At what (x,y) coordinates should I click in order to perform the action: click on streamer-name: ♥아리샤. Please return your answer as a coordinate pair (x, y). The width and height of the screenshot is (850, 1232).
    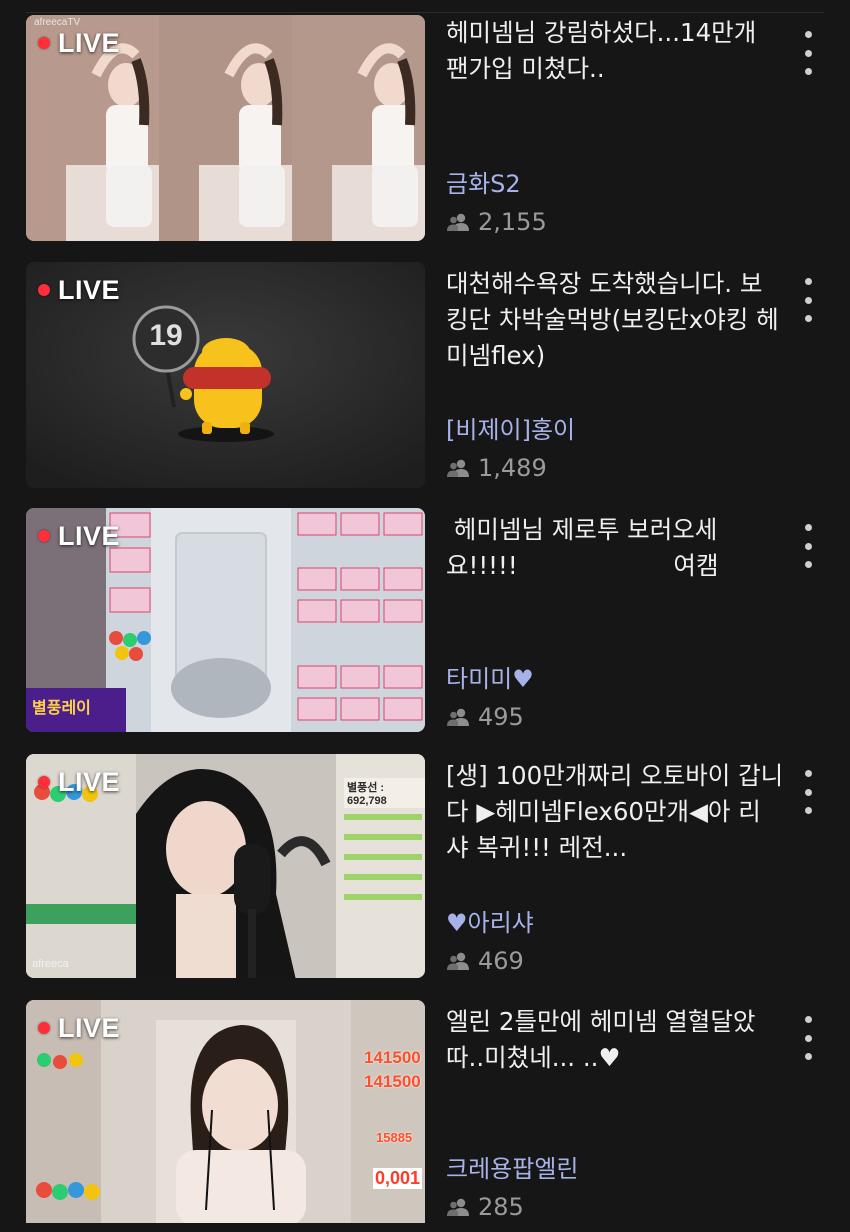
    Looking at the image, I should click on (490, 923).